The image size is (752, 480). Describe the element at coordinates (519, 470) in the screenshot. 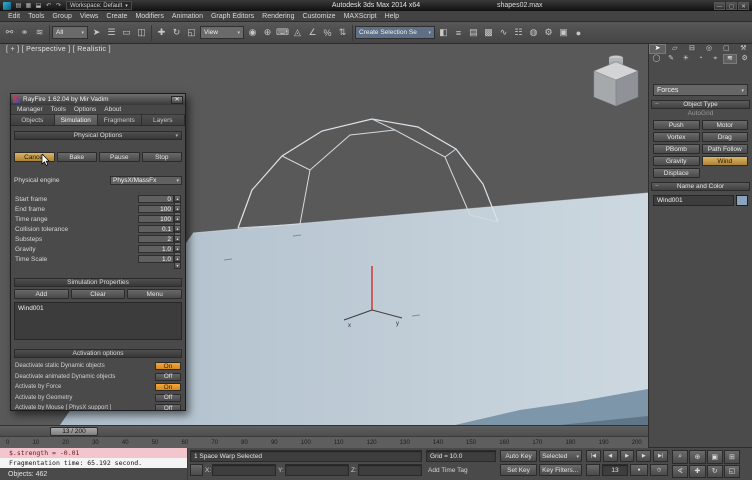

I see `set-key-button: Set Key` at that location.